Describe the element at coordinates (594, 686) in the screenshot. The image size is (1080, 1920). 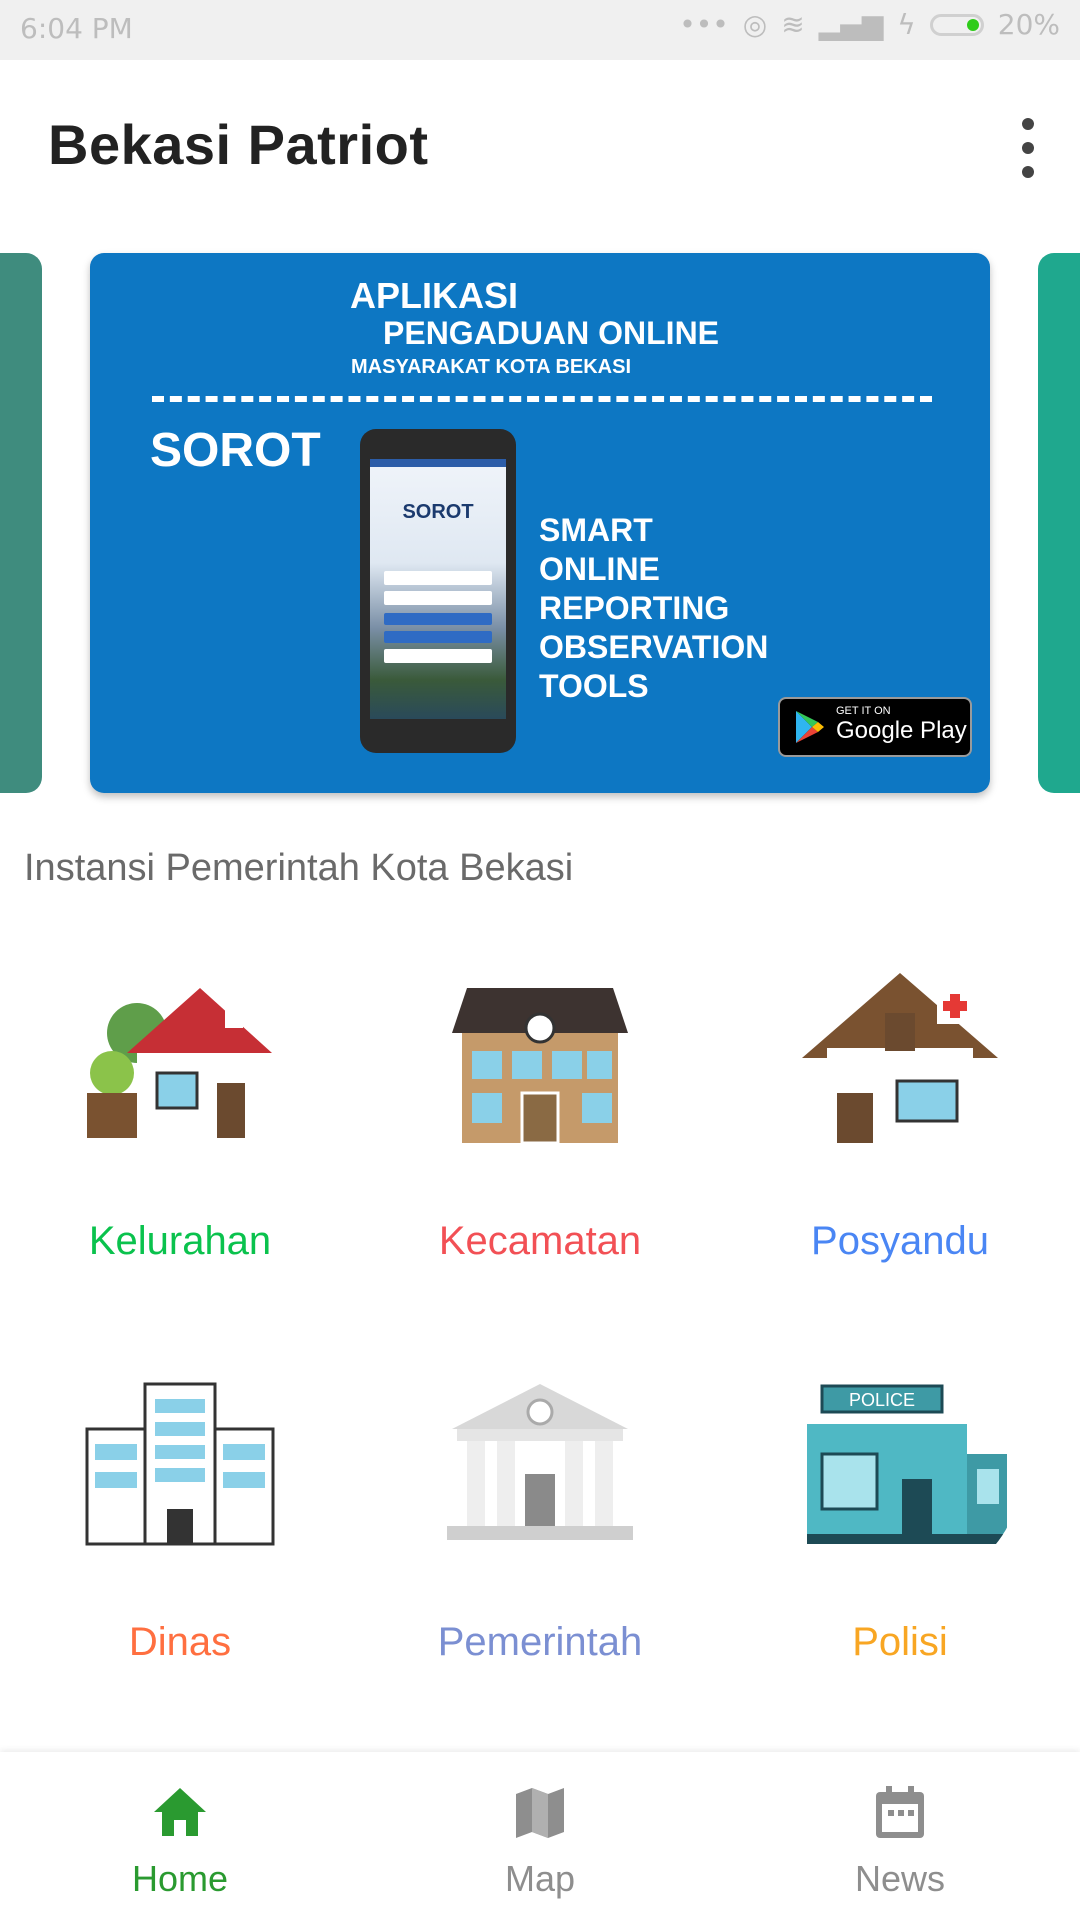
I see `tagline-line: TOOLS` at that location.